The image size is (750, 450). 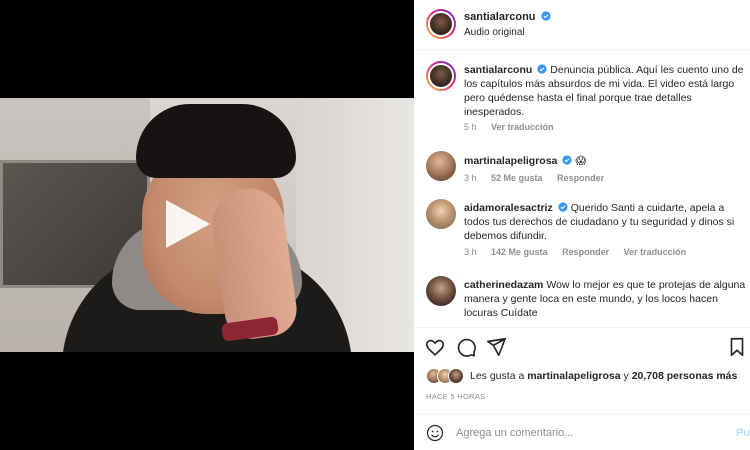 I want to click on likes-user: martinalapeligrosa, so click(x=573, y=376).